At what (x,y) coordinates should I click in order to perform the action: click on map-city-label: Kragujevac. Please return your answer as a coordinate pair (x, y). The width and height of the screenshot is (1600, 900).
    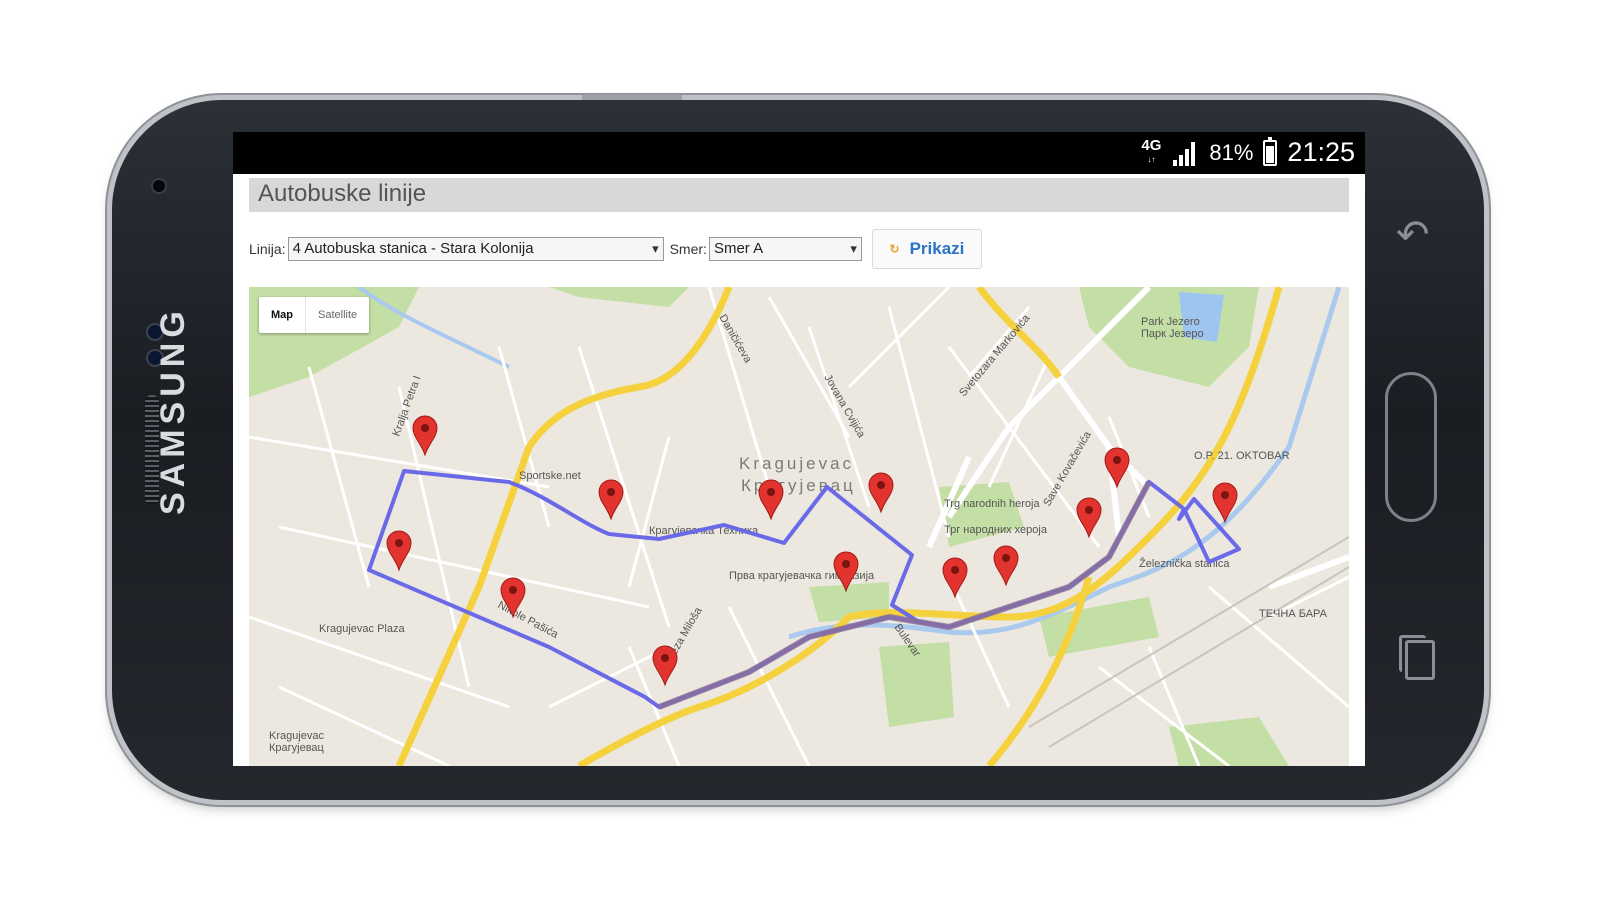
    Looking at the image, I should click on (796, 463).